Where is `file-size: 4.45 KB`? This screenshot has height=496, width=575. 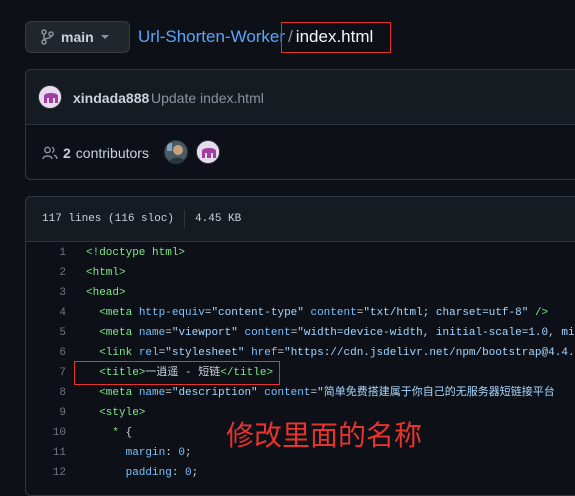
file-size: 4.45 KB is located at coordinates (218, 219).